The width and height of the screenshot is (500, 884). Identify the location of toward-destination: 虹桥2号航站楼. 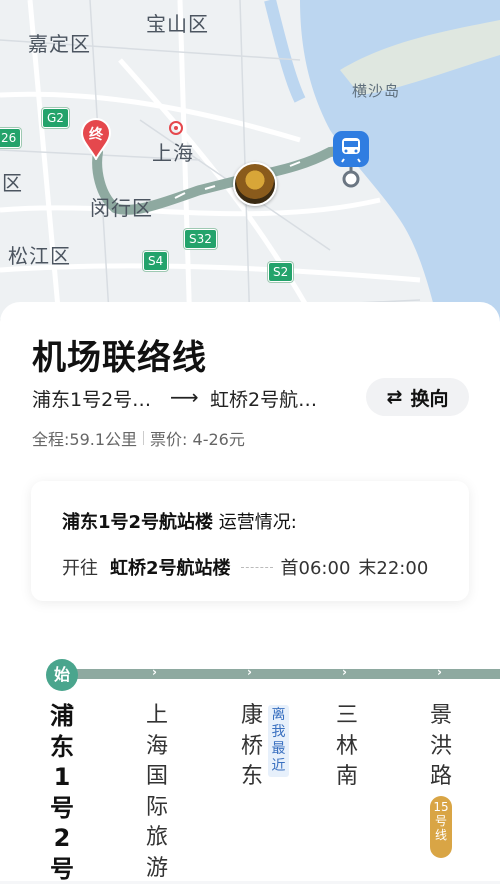
(170, 568).